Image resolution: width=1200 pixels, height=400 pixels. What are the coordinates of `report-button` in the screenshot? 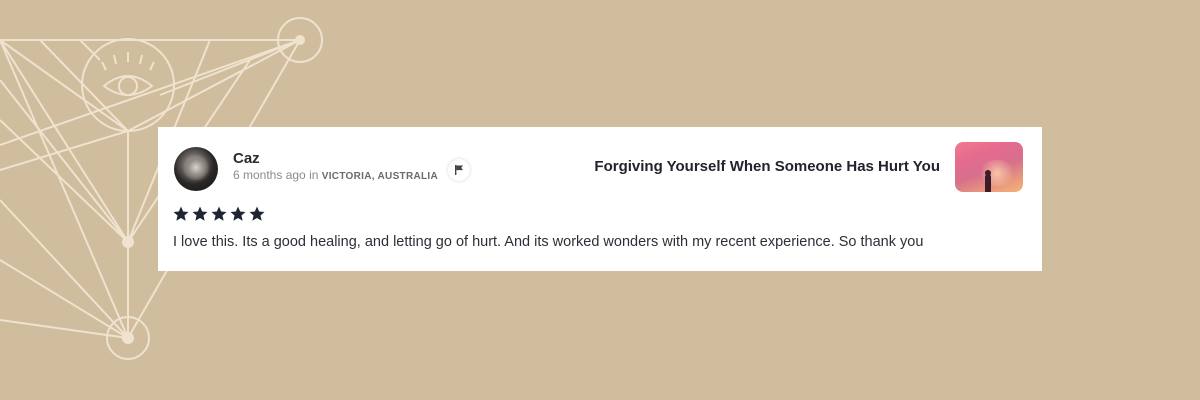 It's located at (459, 170).